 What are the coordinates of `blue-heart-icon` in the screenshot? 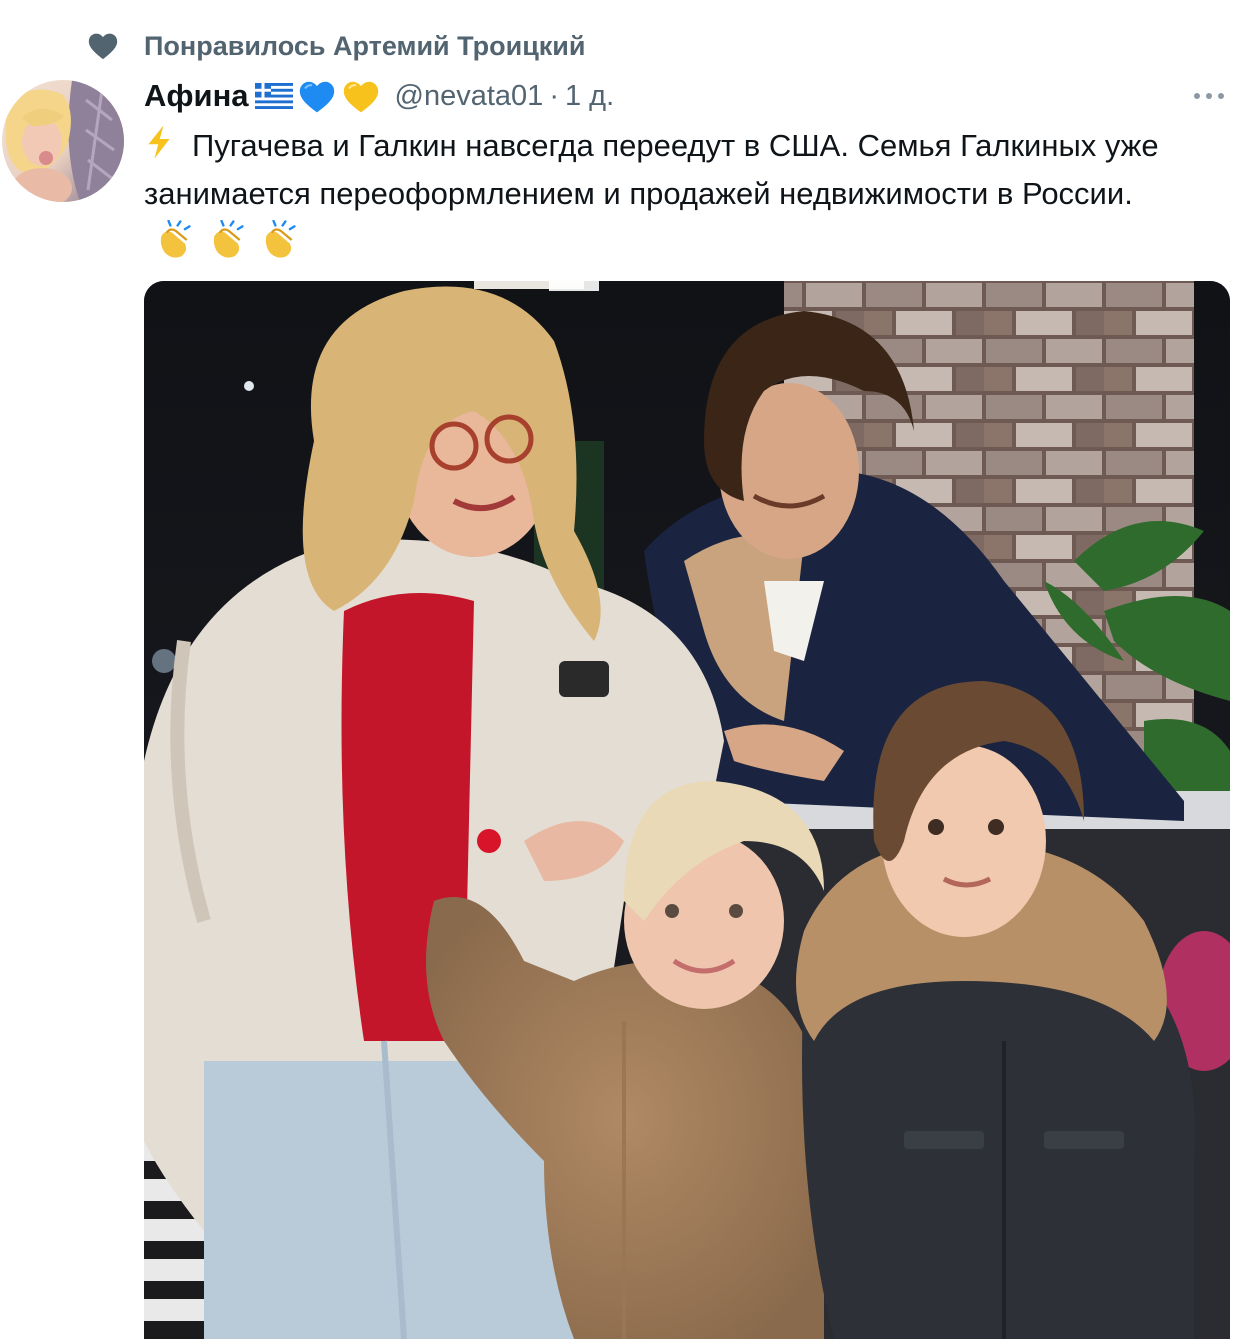 It's located at (316, 97).